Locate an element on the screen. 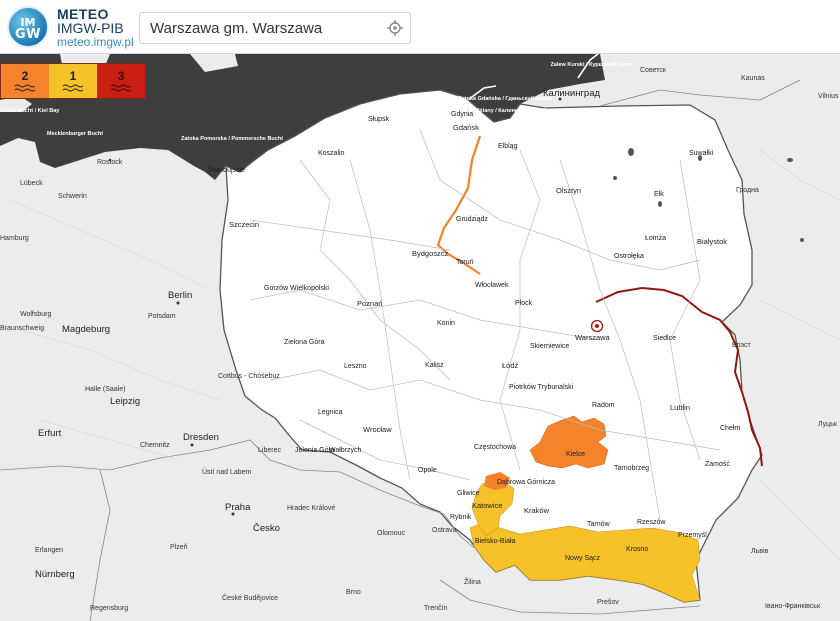 This screenshot has width=840, height=621. city-gorzow: Gorzów Wielkopolski is located at coordinates (296, 288).